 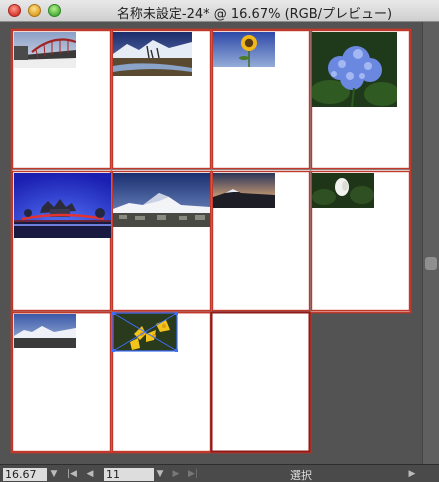 I want to click on close-button, so click(x=14, y=10).